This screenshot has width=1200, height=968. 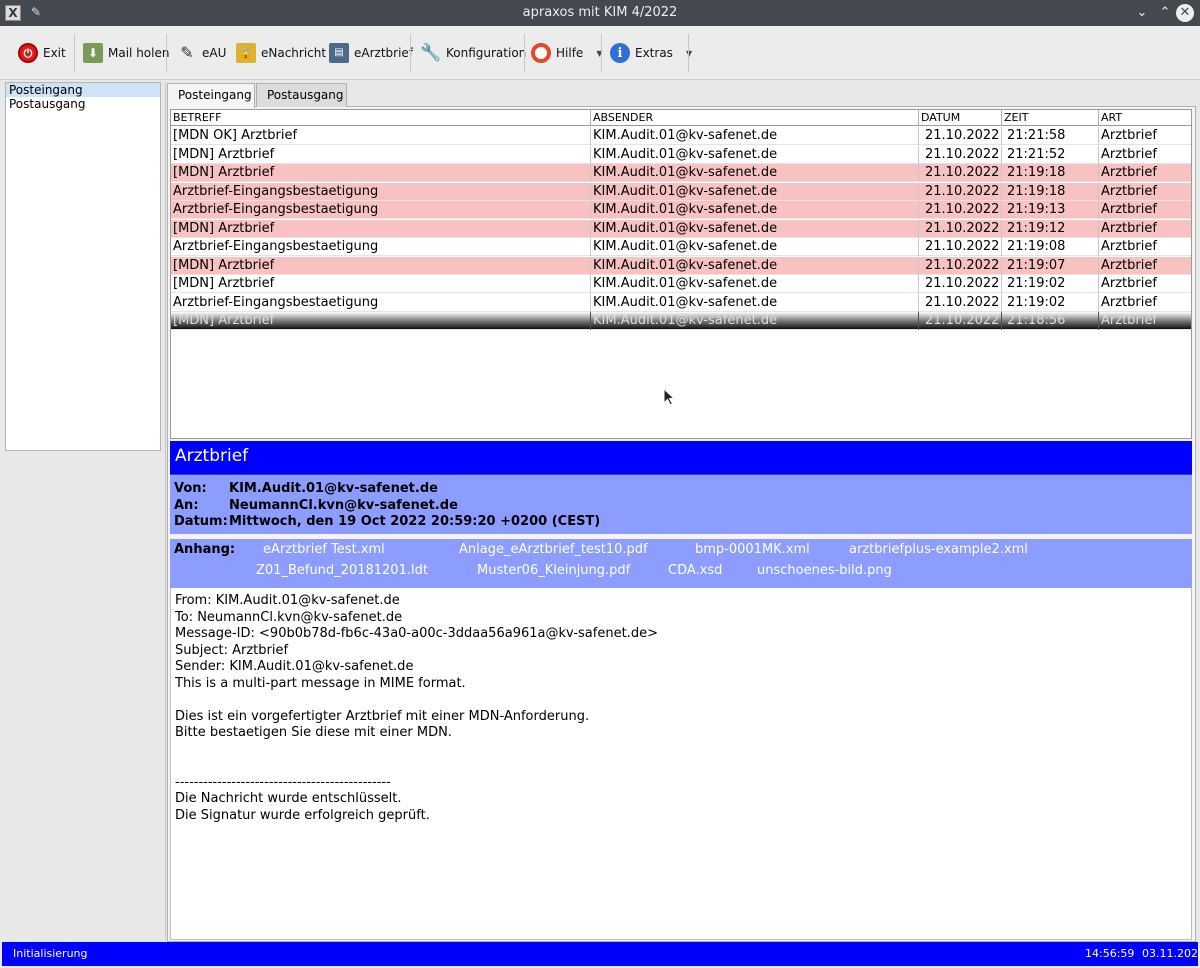 I want to click on maximize-button: ⌃, so click(x=1165, y=13).